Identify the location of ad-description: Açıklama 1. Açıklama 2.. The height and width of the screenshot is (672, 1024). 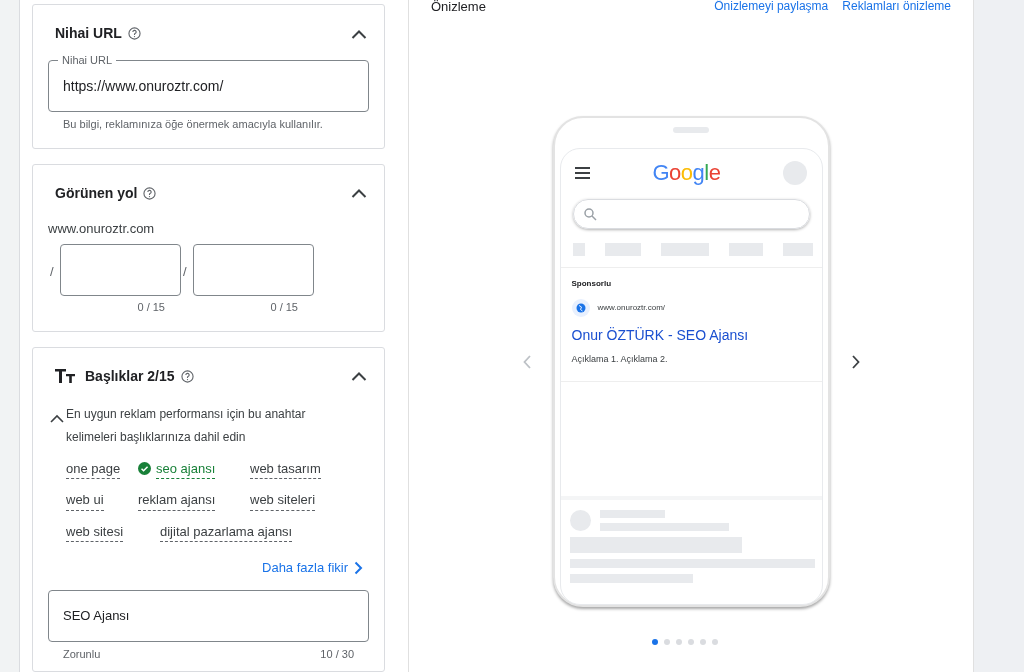
(620, 359).